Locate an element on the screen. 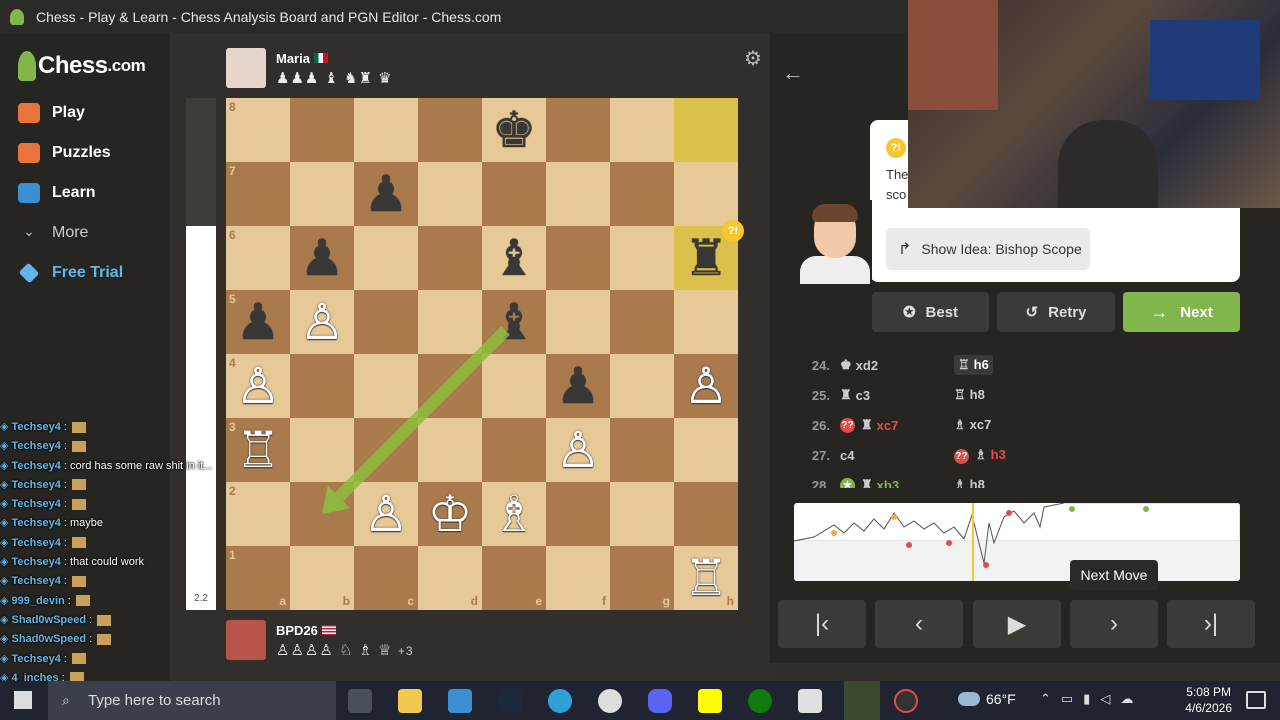 This screenshot has height=720, width=1280. steam-icon is located at coordinates (510, 701).